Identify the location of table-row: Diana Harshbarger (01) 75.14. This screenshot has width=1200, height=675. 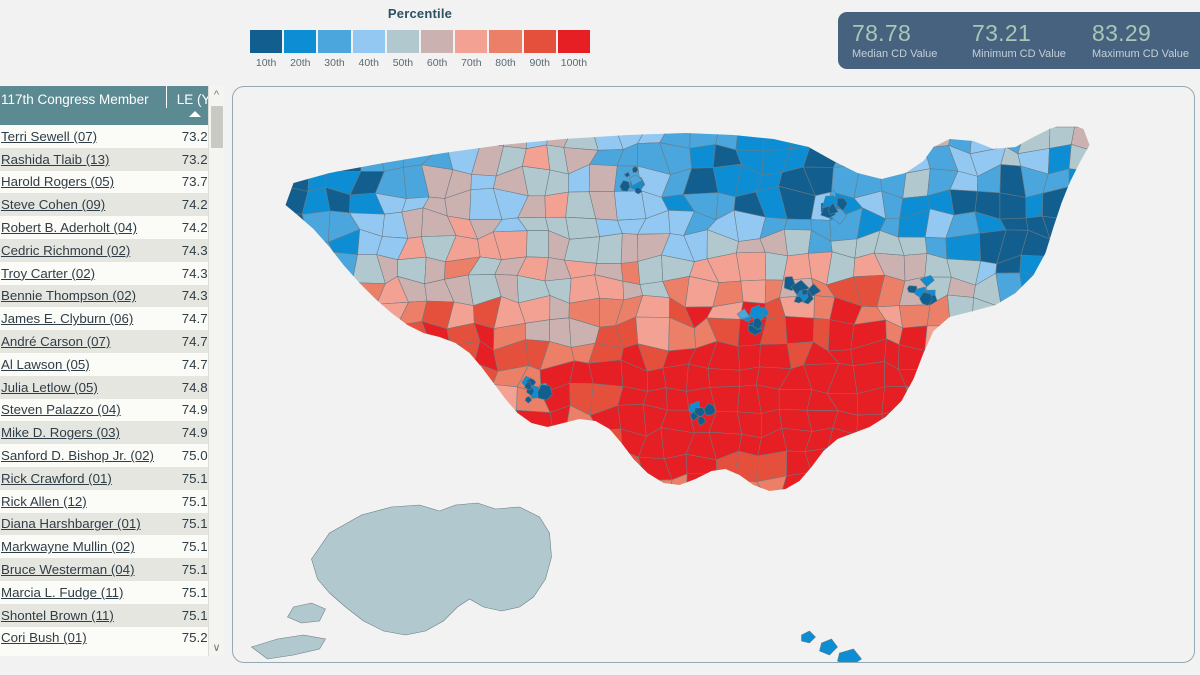
(112, 524).